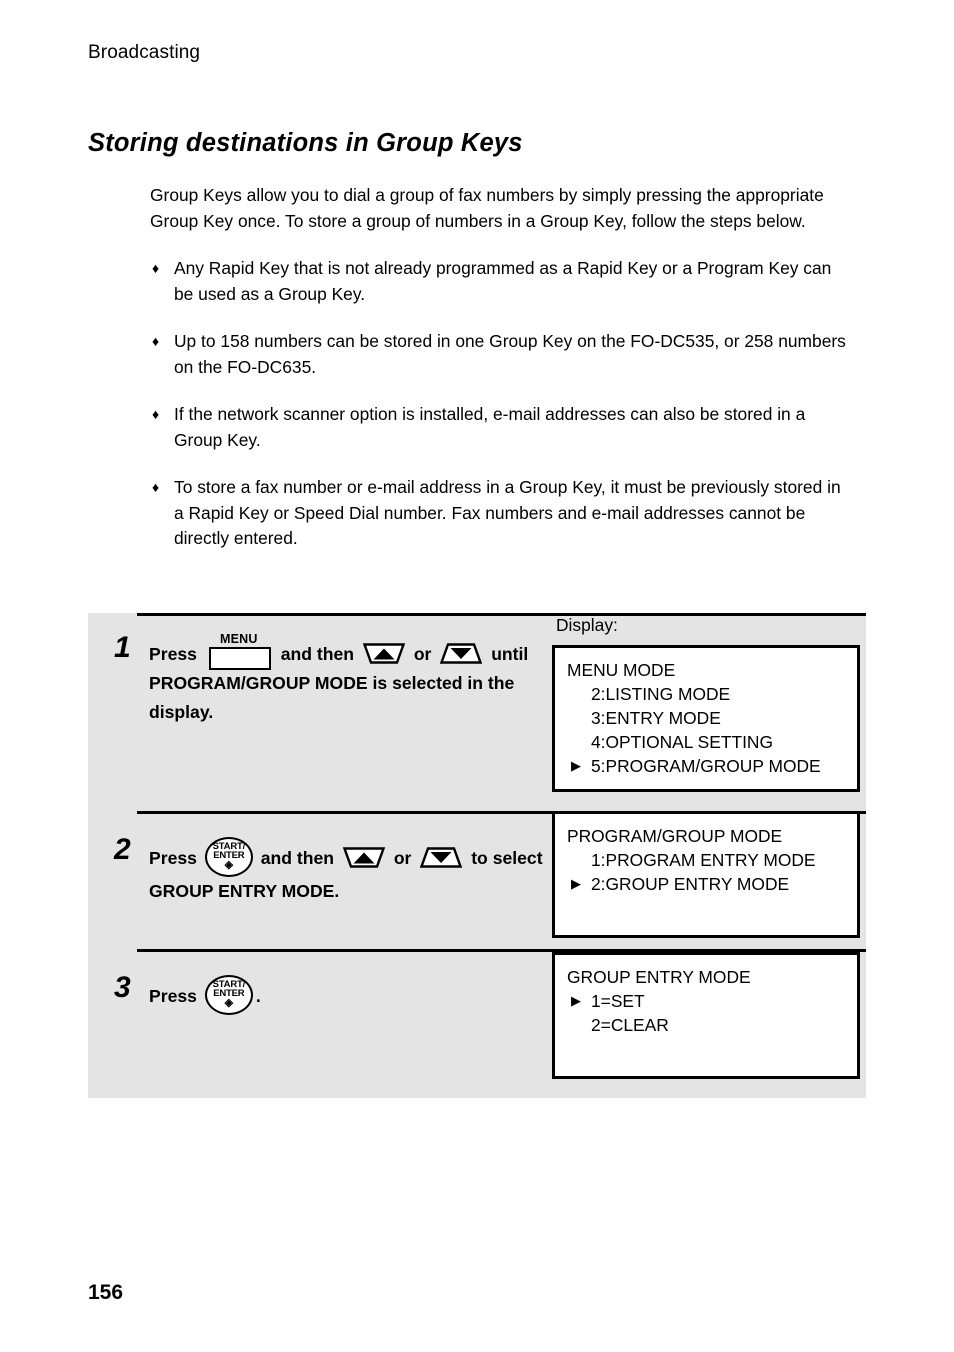 This screenshot has height=1352, width=954. What do you see at coordinates (501, 614) in the screenshot?
I see `step-divider` at bounding box center [501, 614].